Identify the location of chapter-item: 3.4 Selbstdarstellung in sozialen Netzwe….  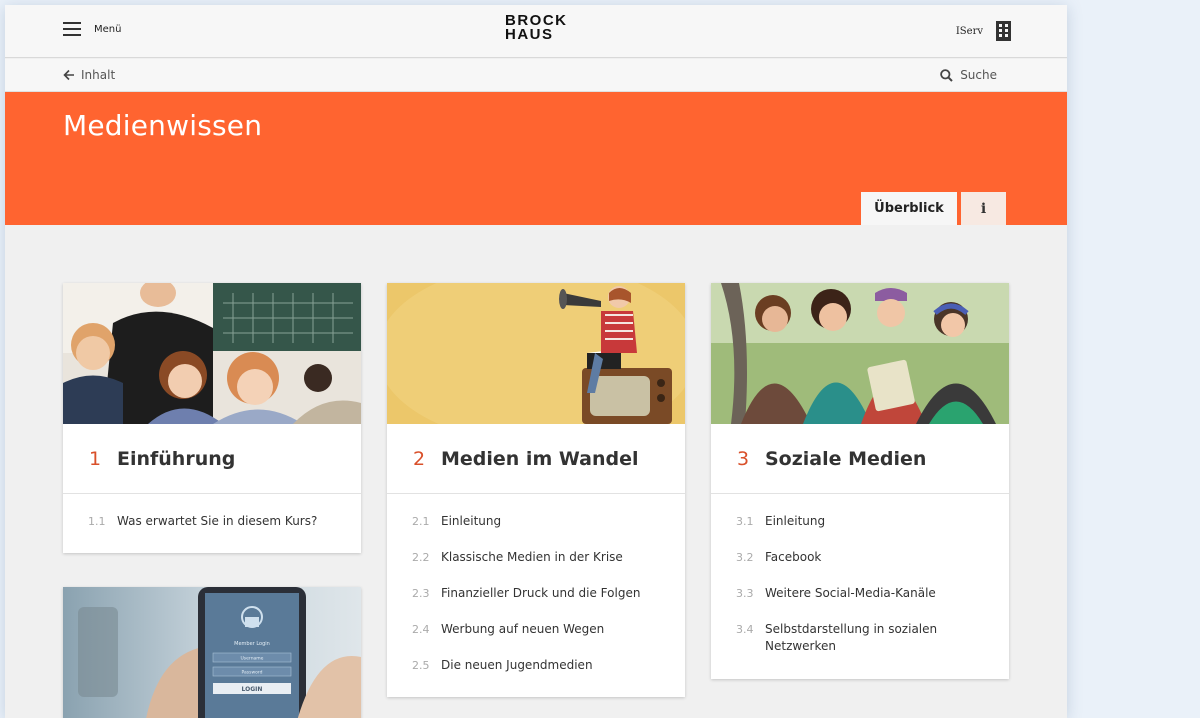
(860, 638).